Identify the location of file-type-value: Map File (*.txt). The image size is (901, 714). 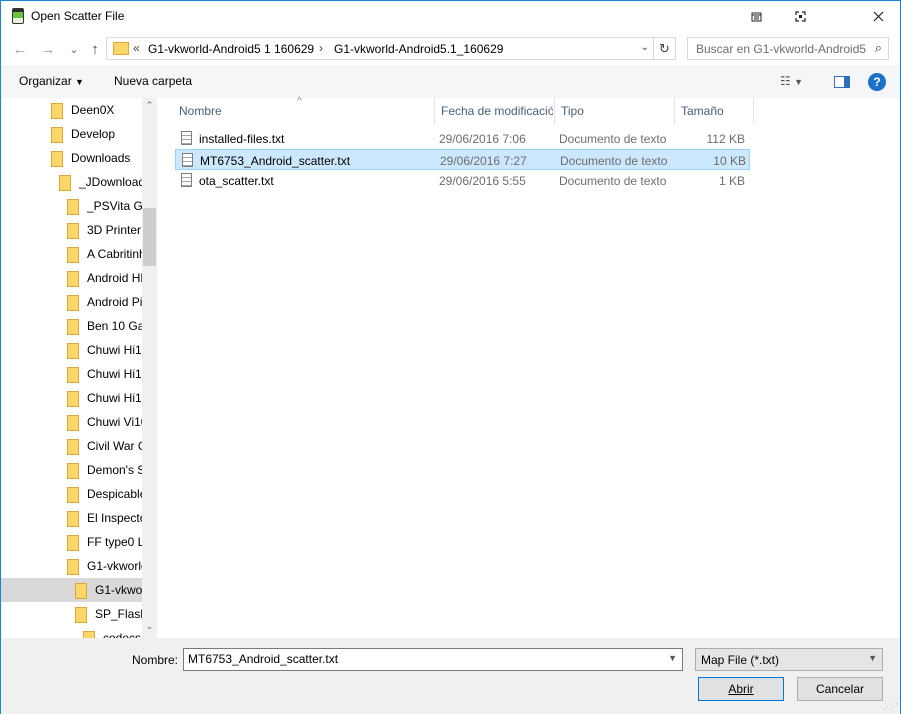
(740, 660).